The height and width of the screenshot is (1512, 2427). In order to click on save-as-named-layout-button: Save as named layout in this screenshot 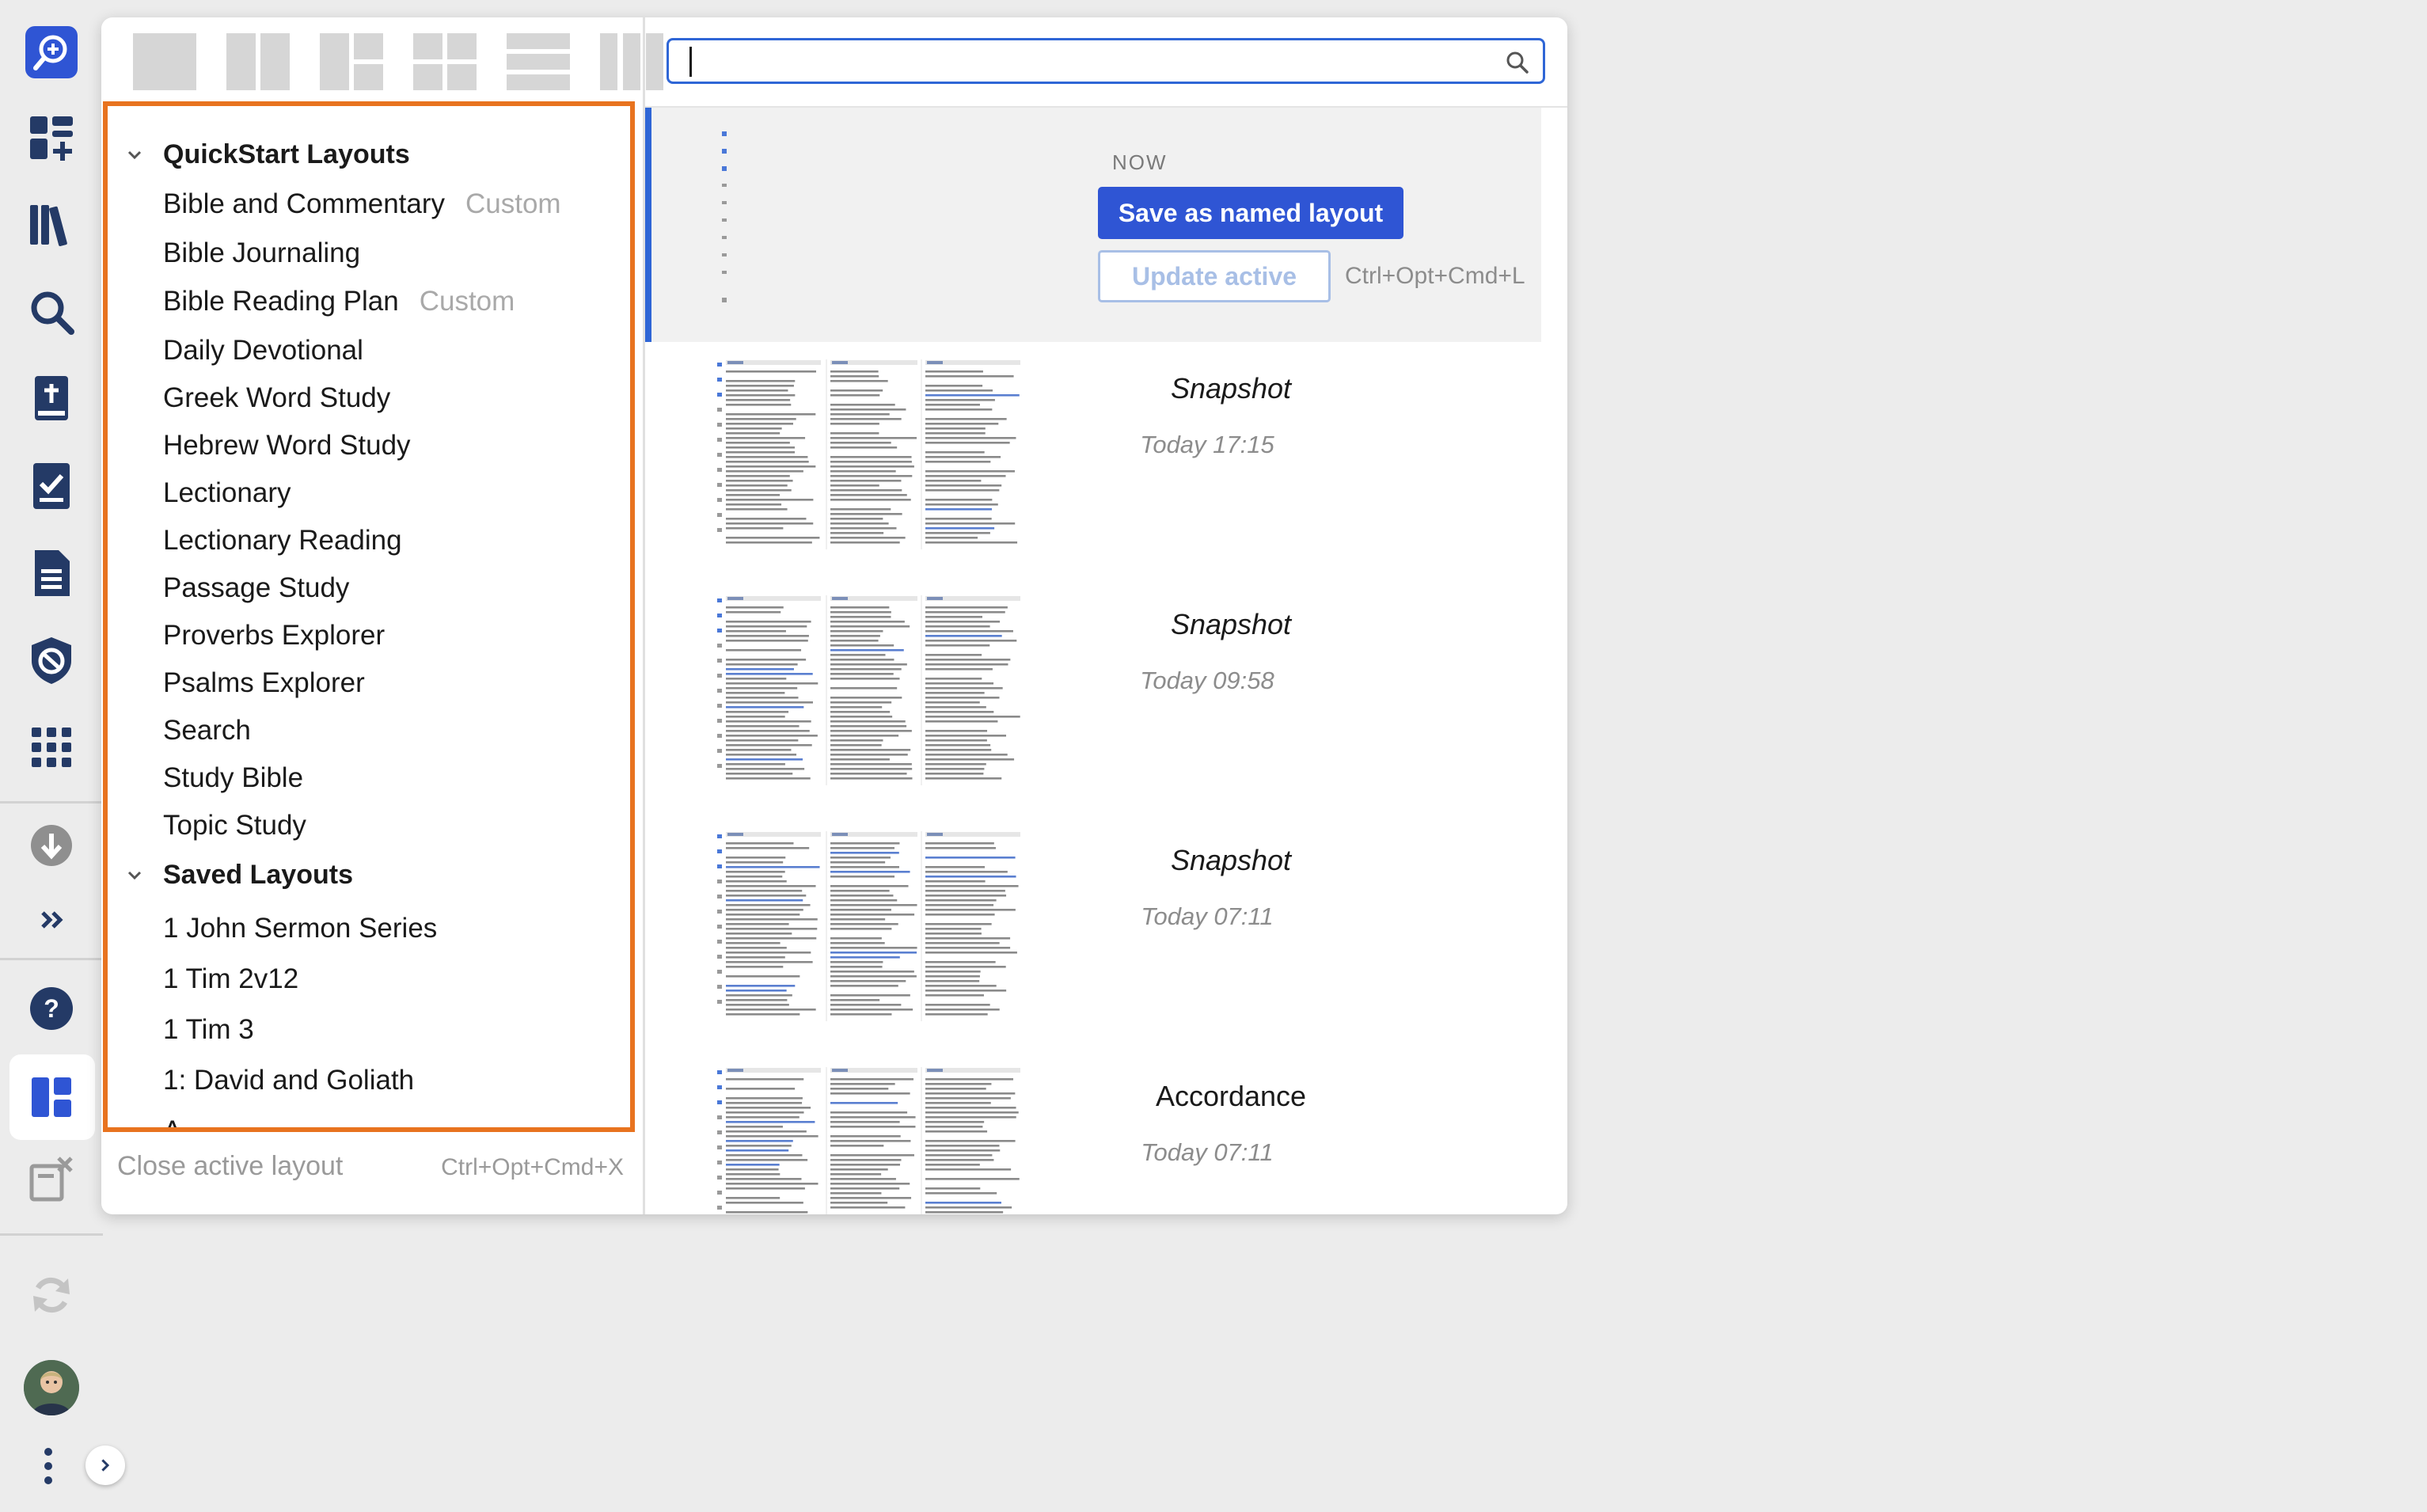, I will do `click(1250, 213)`.